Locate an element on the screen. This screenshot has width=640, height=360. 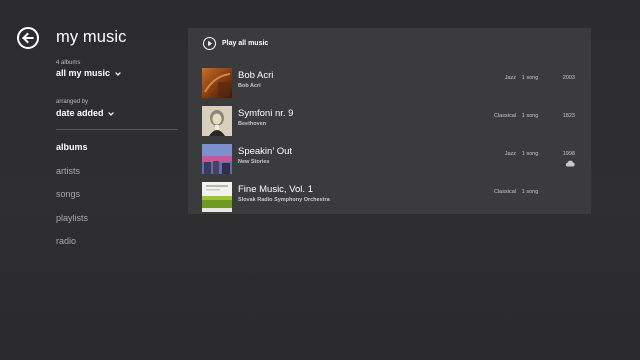
album-year: 2003 is located at coordinates (568, 78).